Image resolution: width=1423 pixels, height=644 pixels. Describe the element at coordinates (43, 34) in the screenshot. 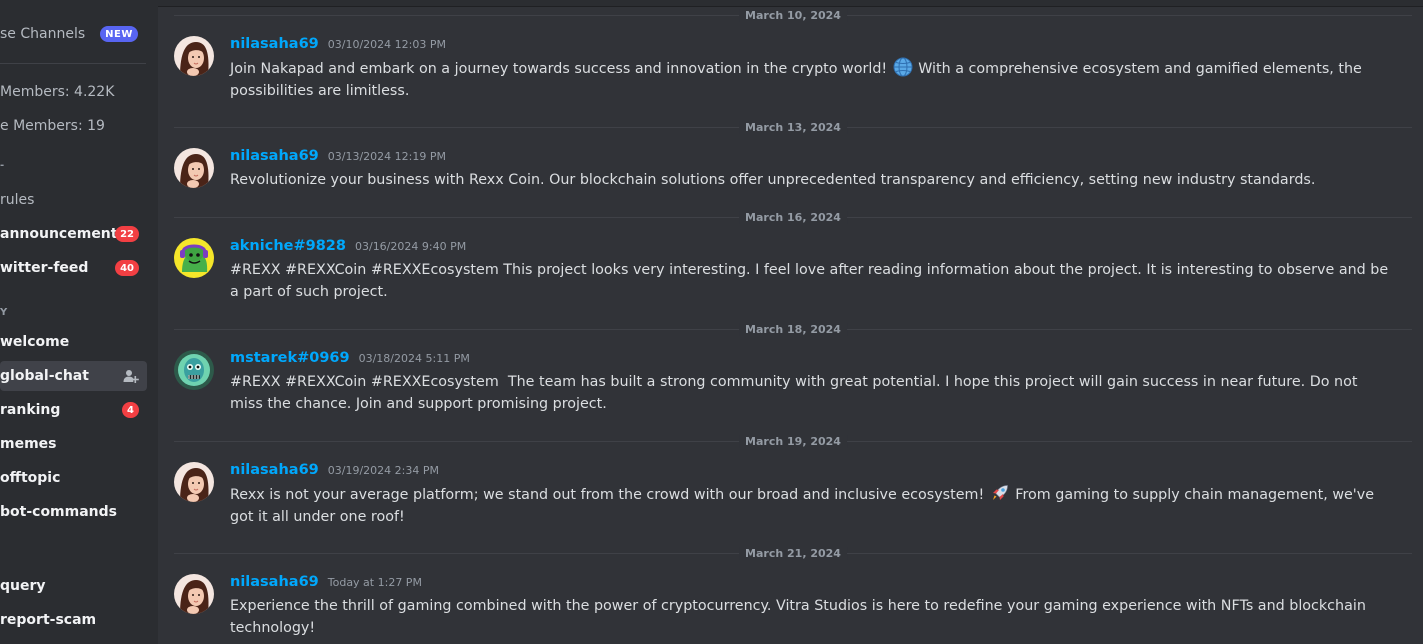

I see `browse-channels-label: se Channels` at that location.